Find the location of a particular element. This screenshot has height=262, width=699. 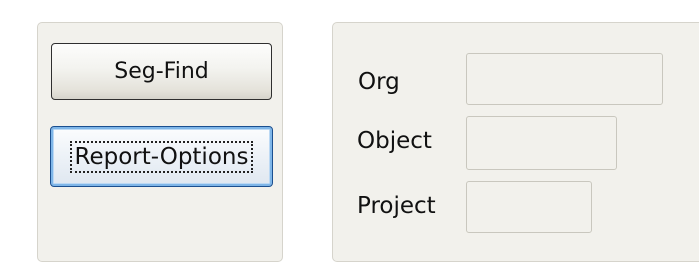

seg-find-button: Seg-Find is located at coordinates (161, 71).